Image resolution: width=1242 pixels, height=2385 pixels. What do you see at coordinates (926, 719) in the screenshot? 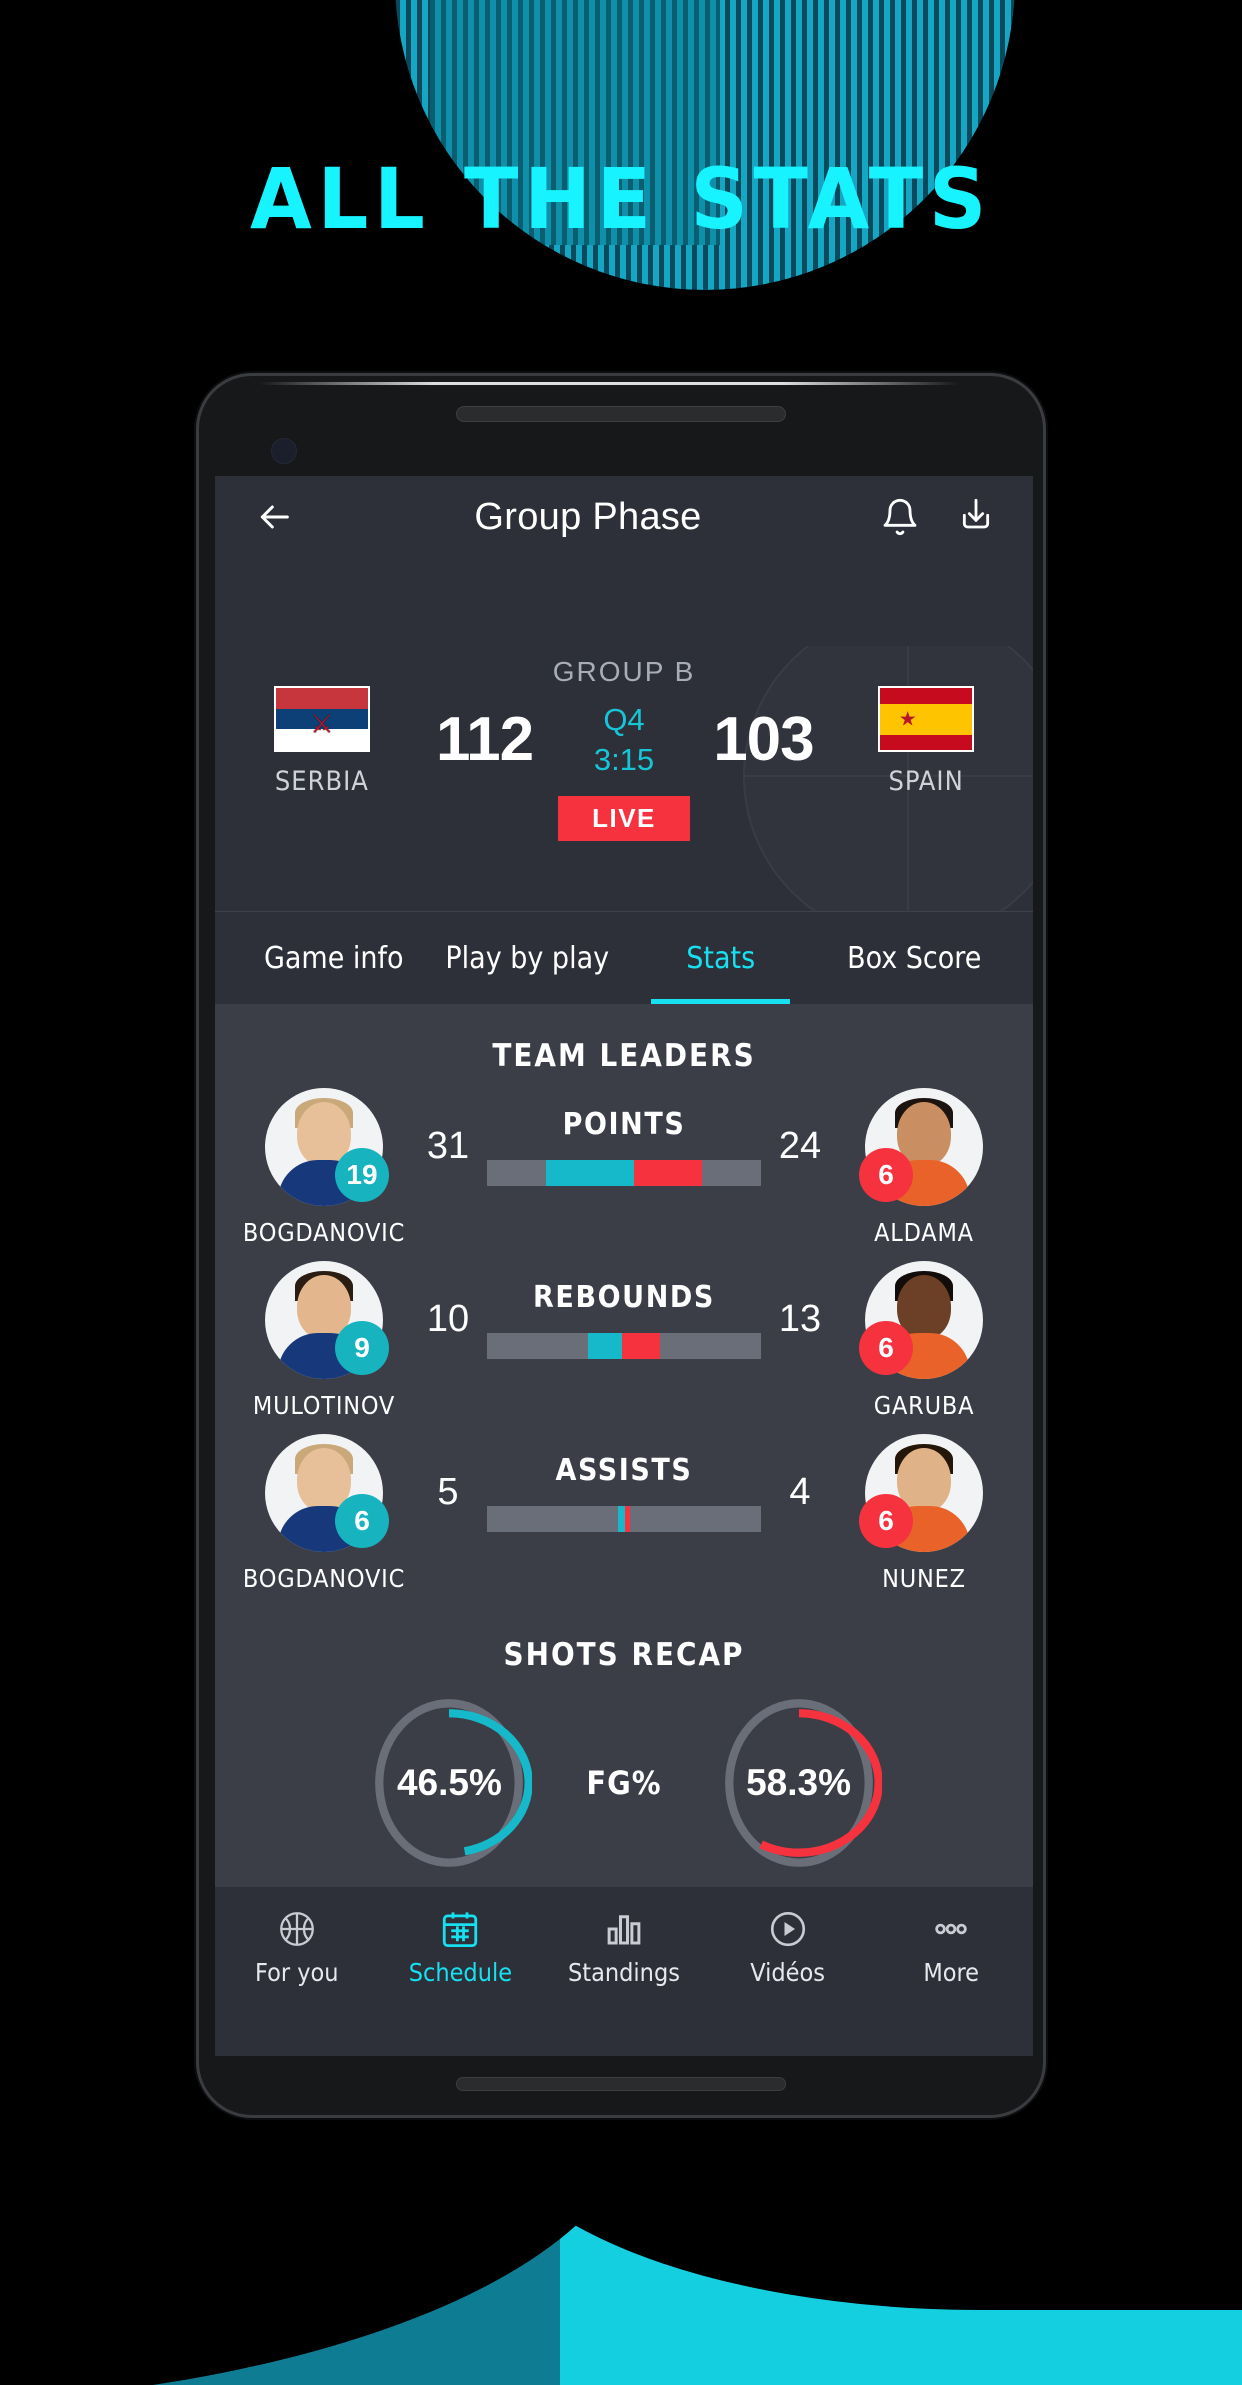
I see `flag-spain-icon: ★` at bounding box center [926, 719].